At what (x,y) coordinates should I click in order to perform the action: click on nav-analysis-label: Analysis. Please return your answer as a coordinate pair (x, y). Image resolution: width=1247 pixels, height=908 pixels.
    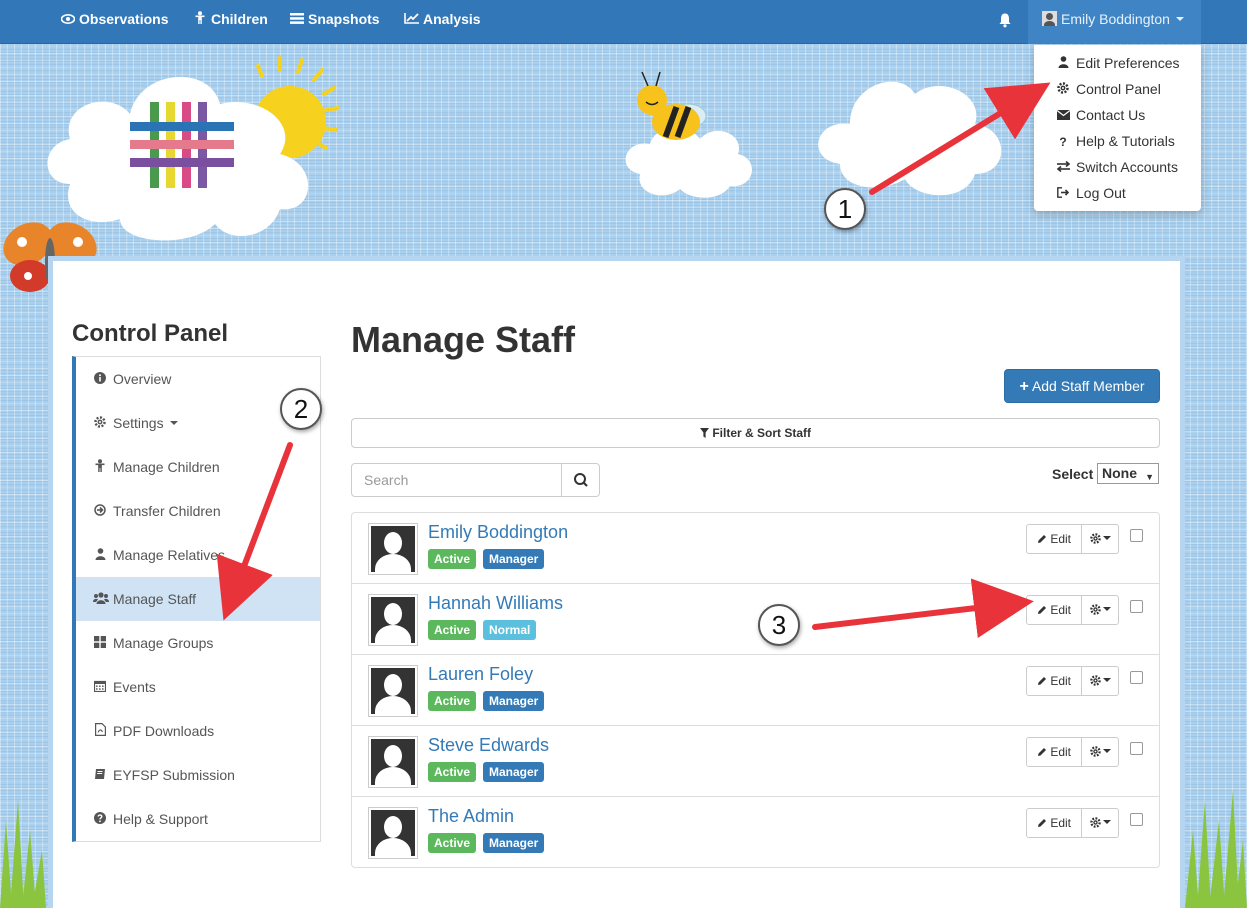
    Looking at the image, I should click on (452, 19).